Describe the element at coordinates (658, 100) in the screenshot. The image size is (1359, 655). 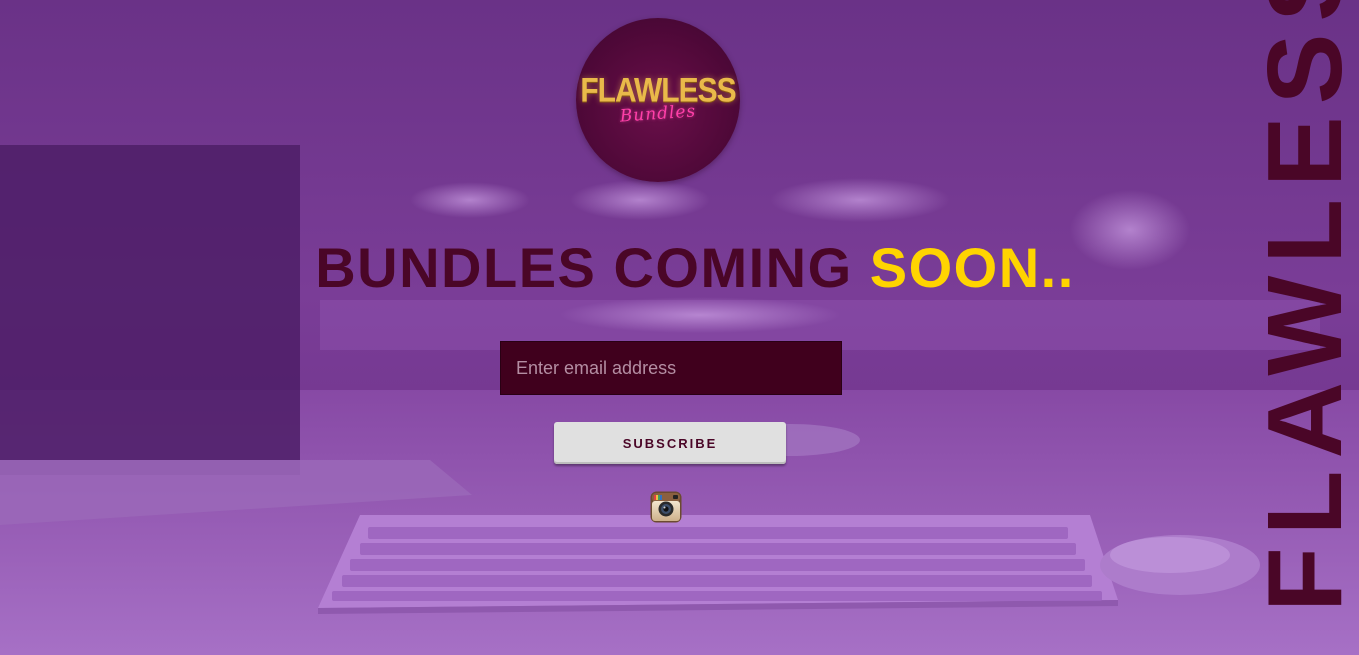
I see `brand-logo: FLAWLESS Bundles` at that location.